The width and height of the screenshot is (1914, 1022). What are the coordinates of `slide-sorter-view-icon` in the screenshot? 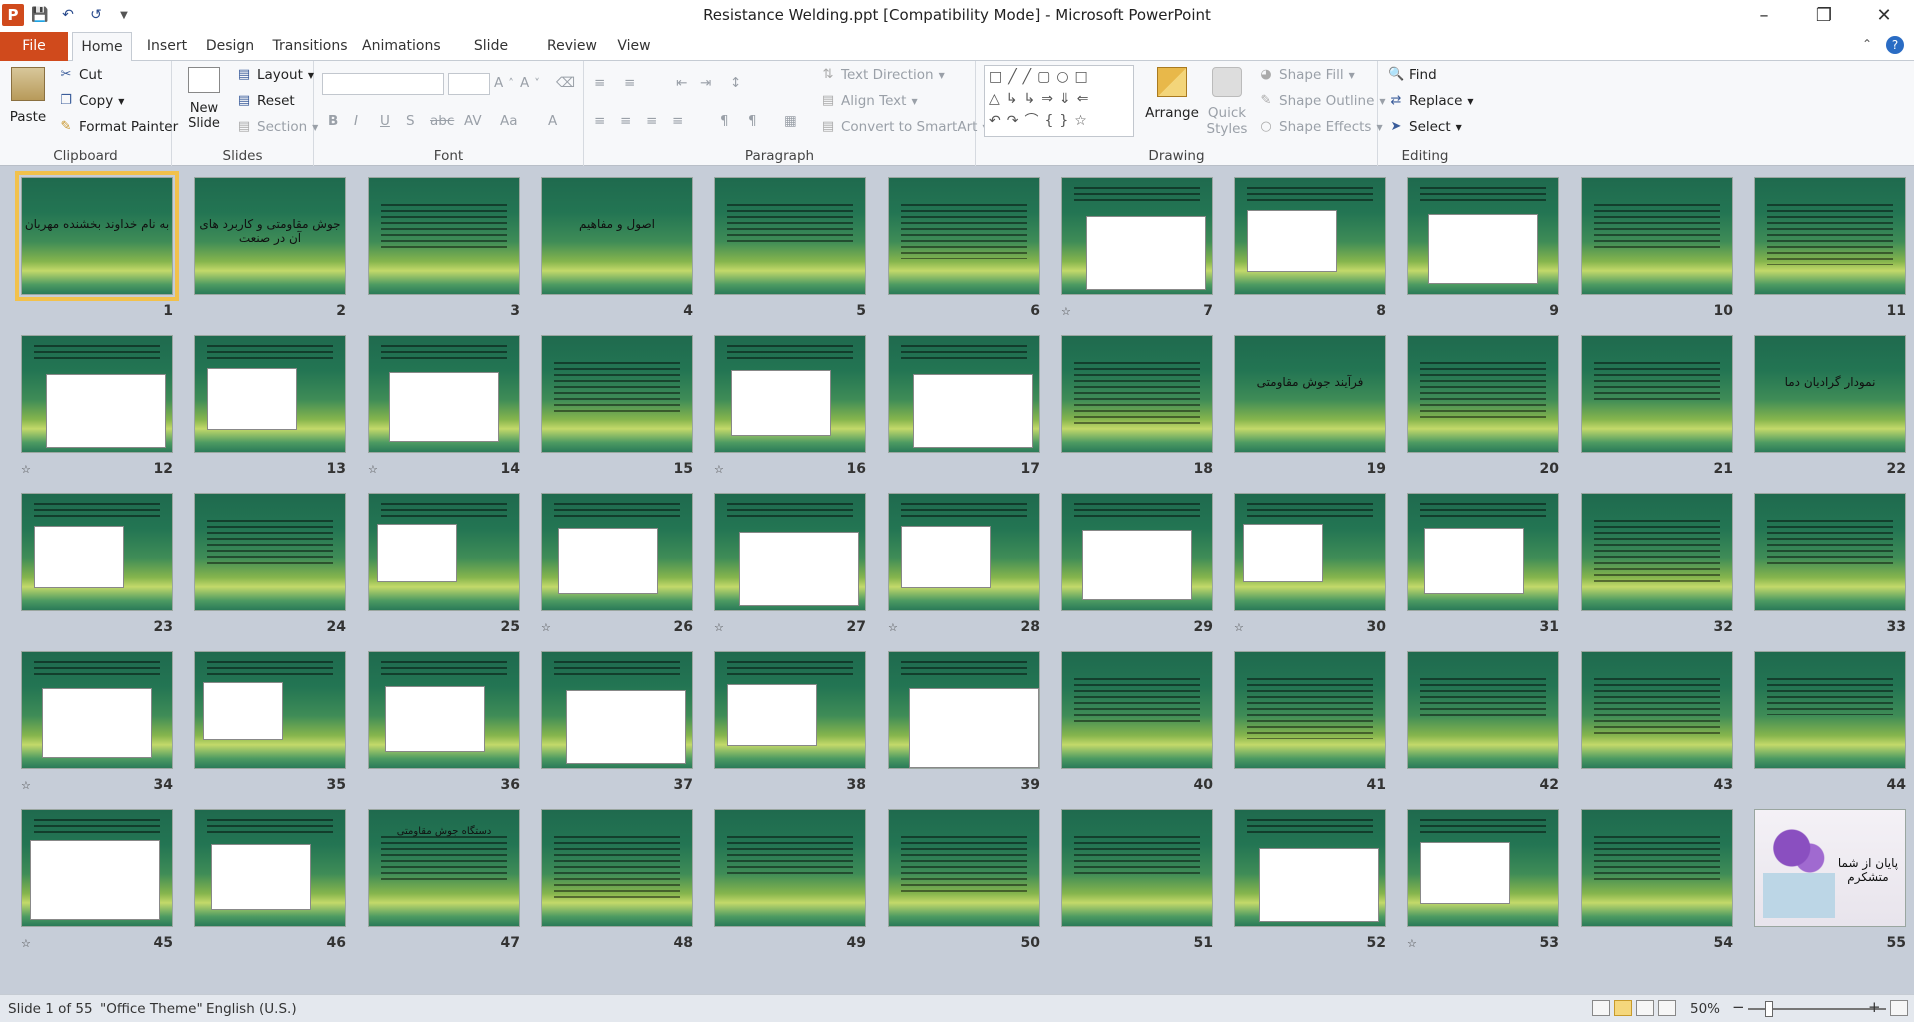 It's located at (1623, 1008).